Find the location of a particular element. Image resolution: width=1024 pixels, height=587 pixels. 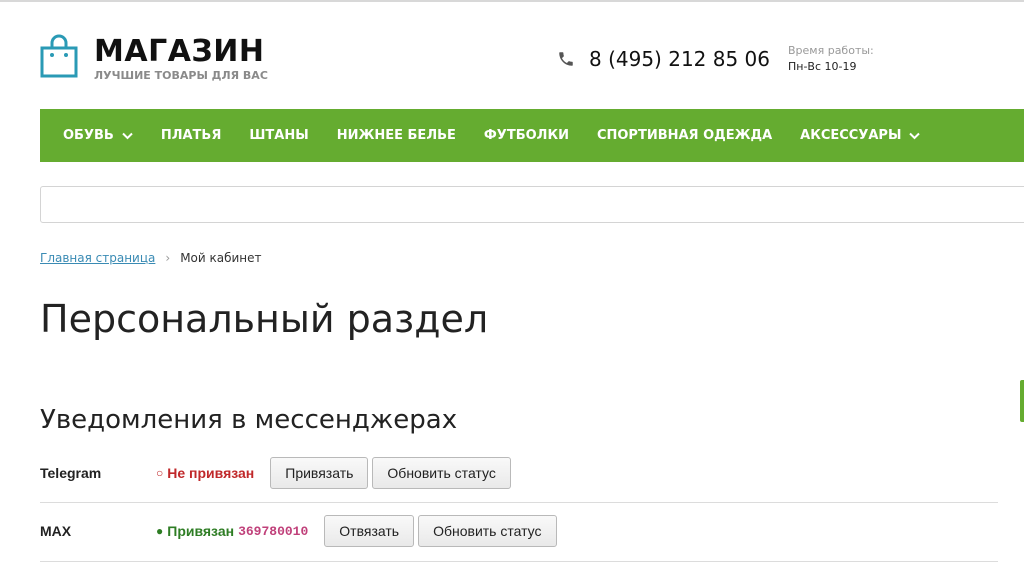

nav-item-label: СПОРТИВНАЯ ОДЕЖДА is located at coordinates (684, 135).